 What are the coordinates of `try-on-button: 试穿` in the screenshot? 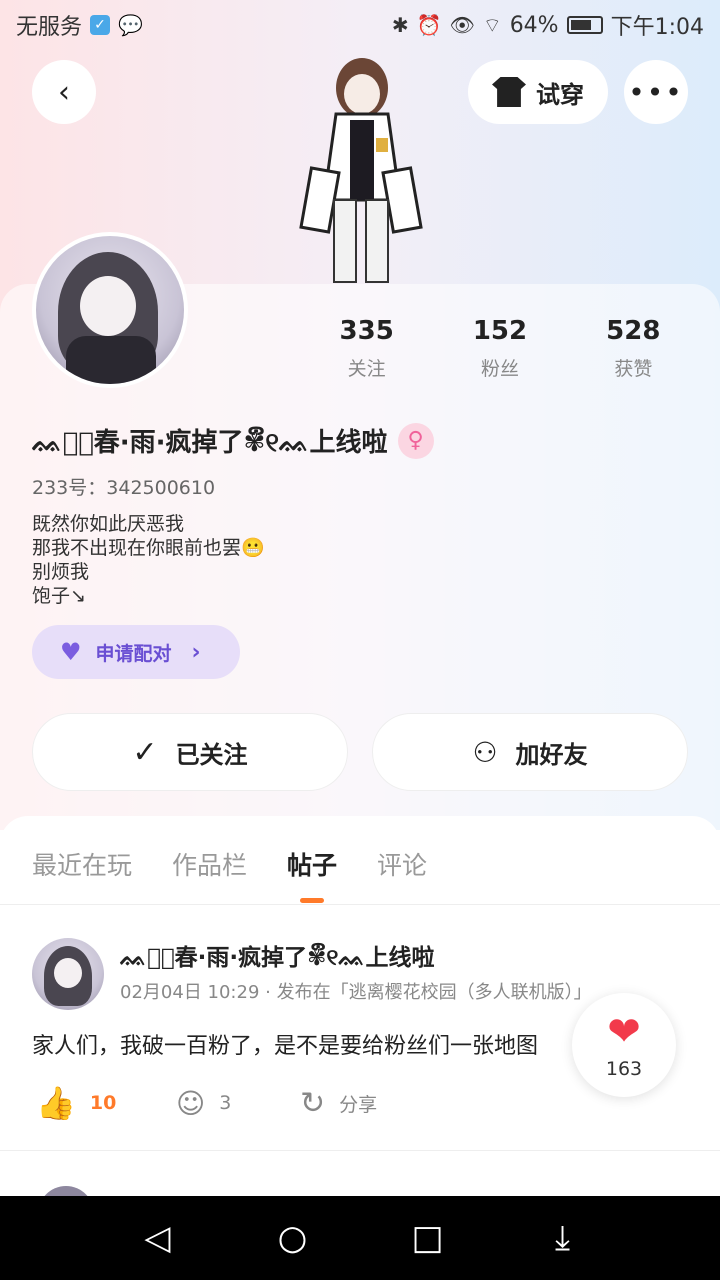 It's located at (538, 92).